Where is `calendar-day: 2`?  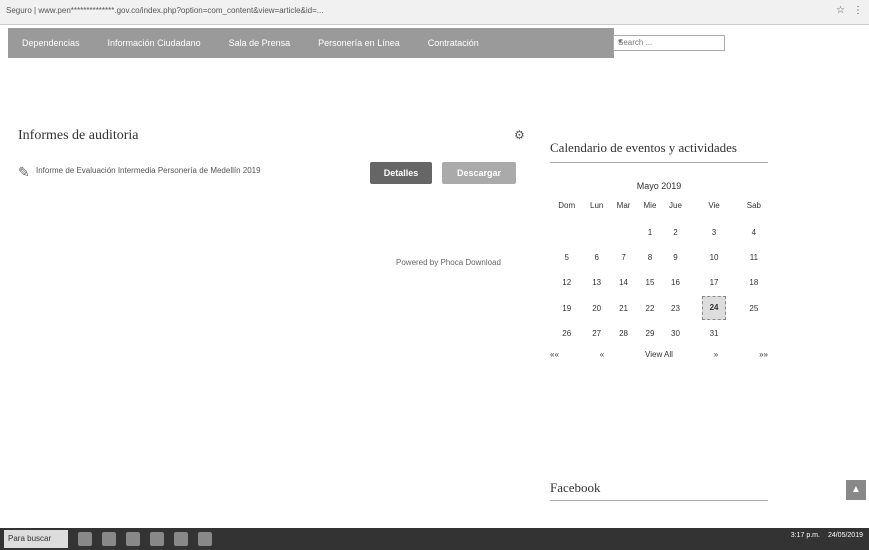
calendar-day: 2 is located at coordinates (676, 232).